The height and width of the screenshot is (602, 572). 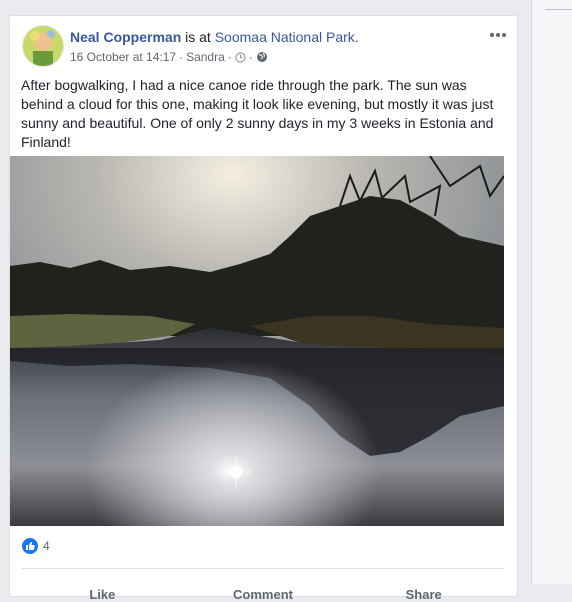 I want to click on avatar, so click(x=43, y=46).